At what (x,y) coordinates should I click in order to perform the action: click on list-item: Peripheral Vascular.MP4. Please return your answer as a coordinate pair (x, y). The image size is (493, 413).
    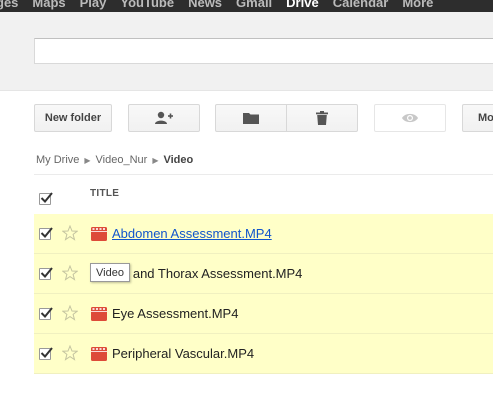
    Looking at the image, I should click on (263, 354).